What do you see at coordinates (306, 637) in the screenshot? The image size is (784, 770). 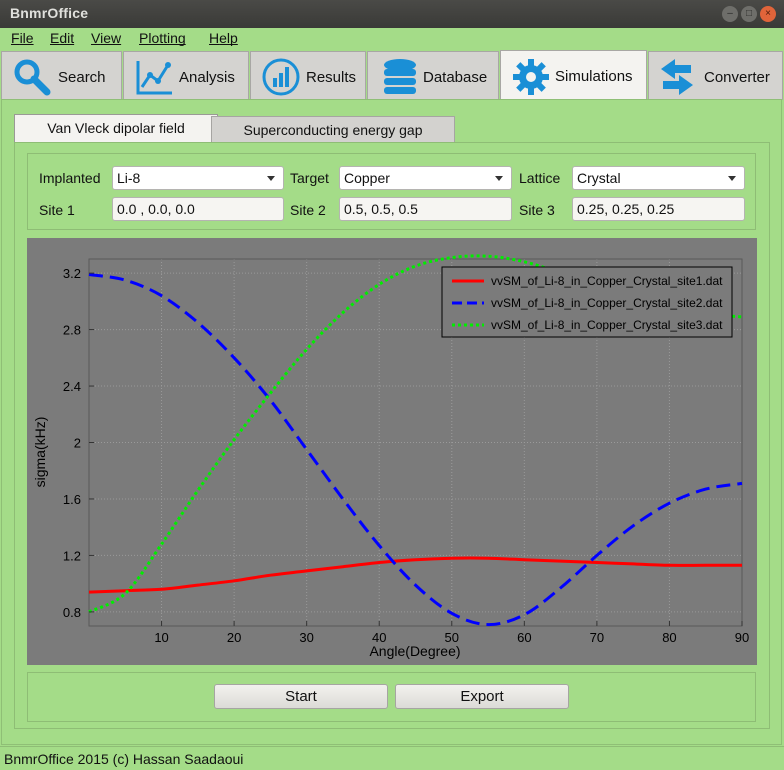 I see `x-tick-label: 30` at bounding box center [306, 637].